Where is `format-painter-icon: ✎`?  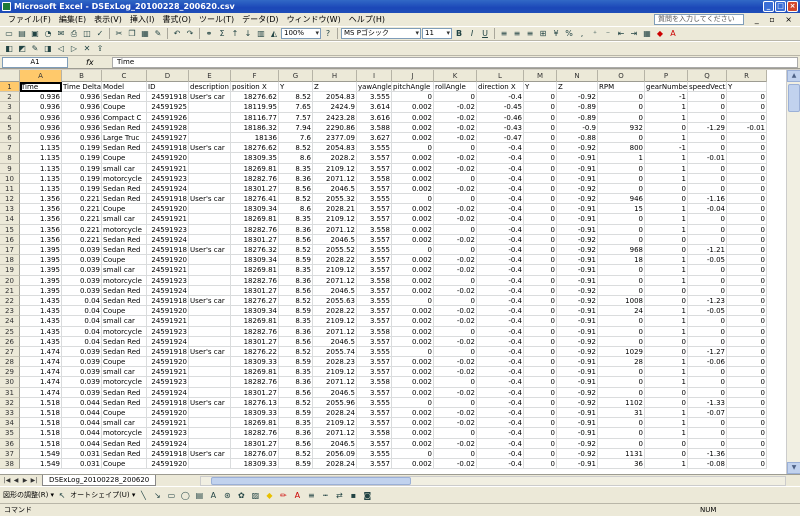
format-painter-icon: ✎ is located at coordinates (158, 34).